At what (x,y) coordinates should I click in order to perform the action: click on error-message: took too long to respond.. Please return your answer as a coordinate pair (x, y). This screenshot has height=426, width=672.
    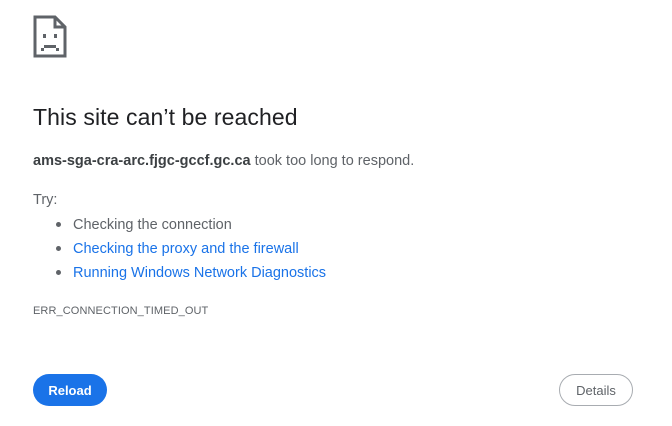
    Looking at the image, I should click on (332, 161).